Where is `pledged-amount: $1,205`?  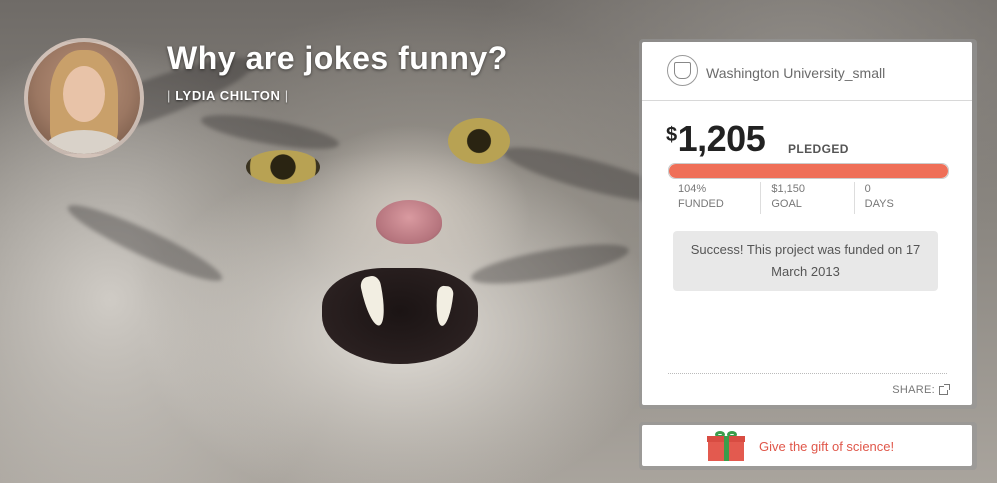
pledged-amount: $1,205 is located at coordinates (716, 139).